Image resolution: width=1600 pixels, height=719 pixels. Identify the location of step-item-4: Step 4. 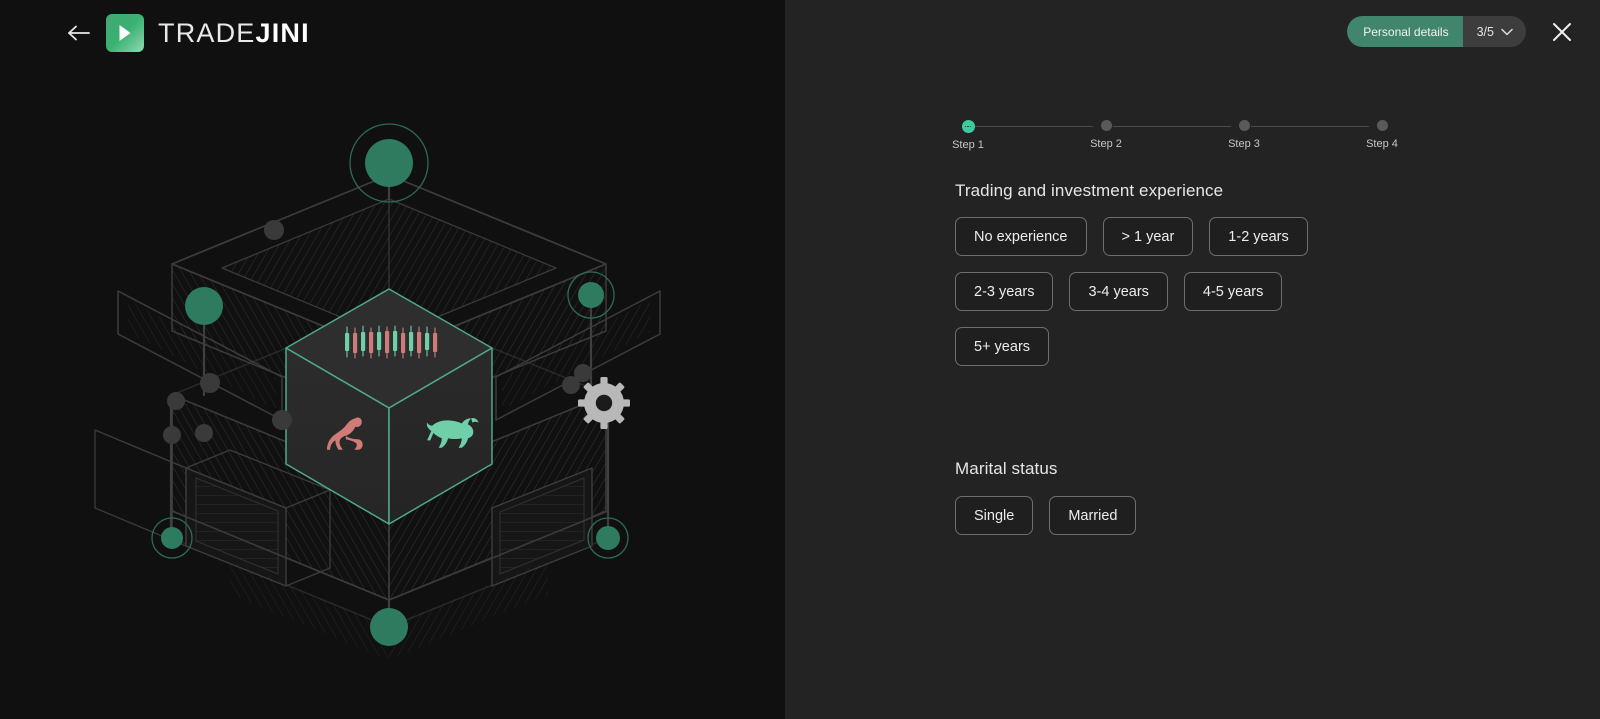
(1382, 135).